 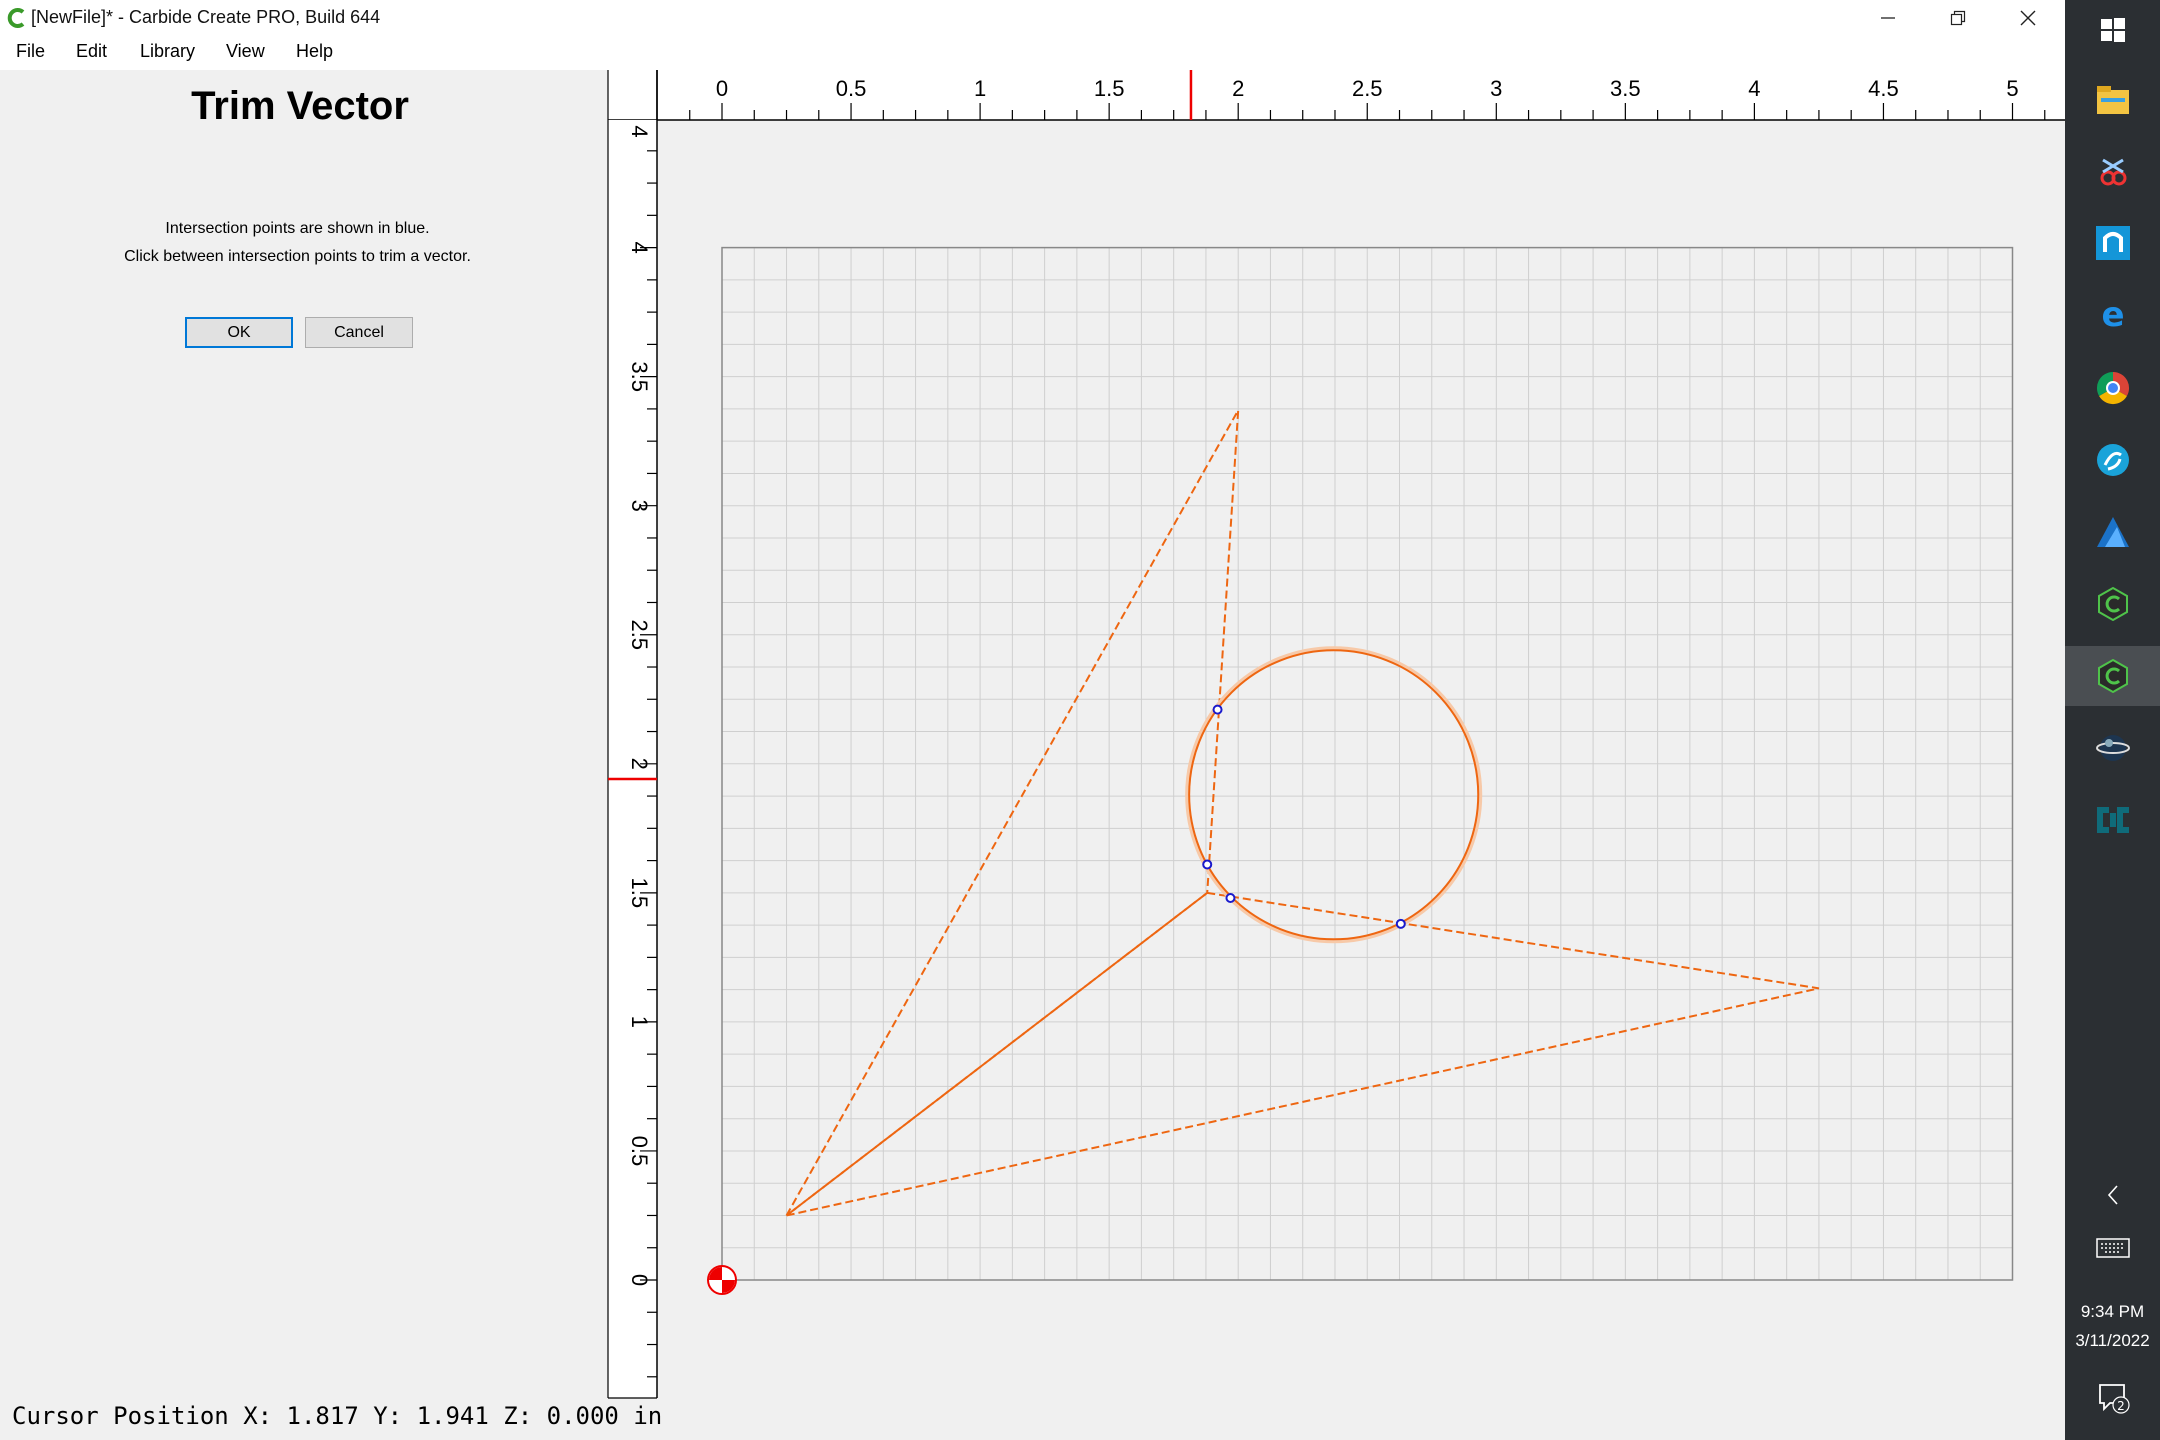 I want to click on ruler-y-label: 2, so click(x=639, y=764).